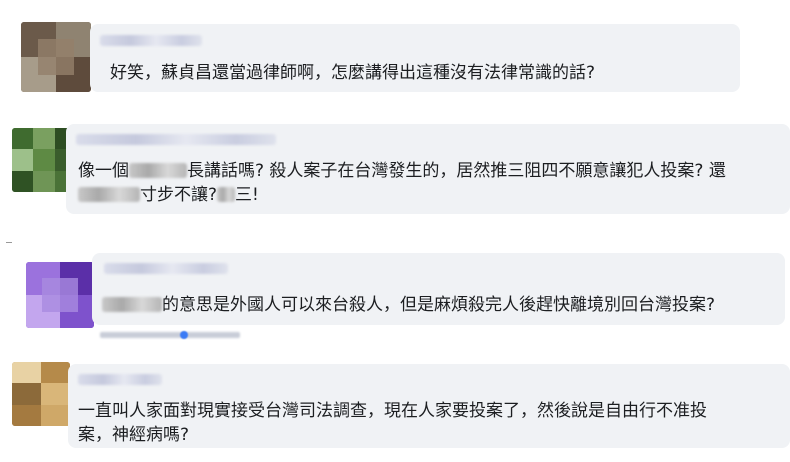  What do you see at coordinates (179, 195) in the screenshot?
I see `text-segment: 寸步不讓?` at bounding box center [179, 195].